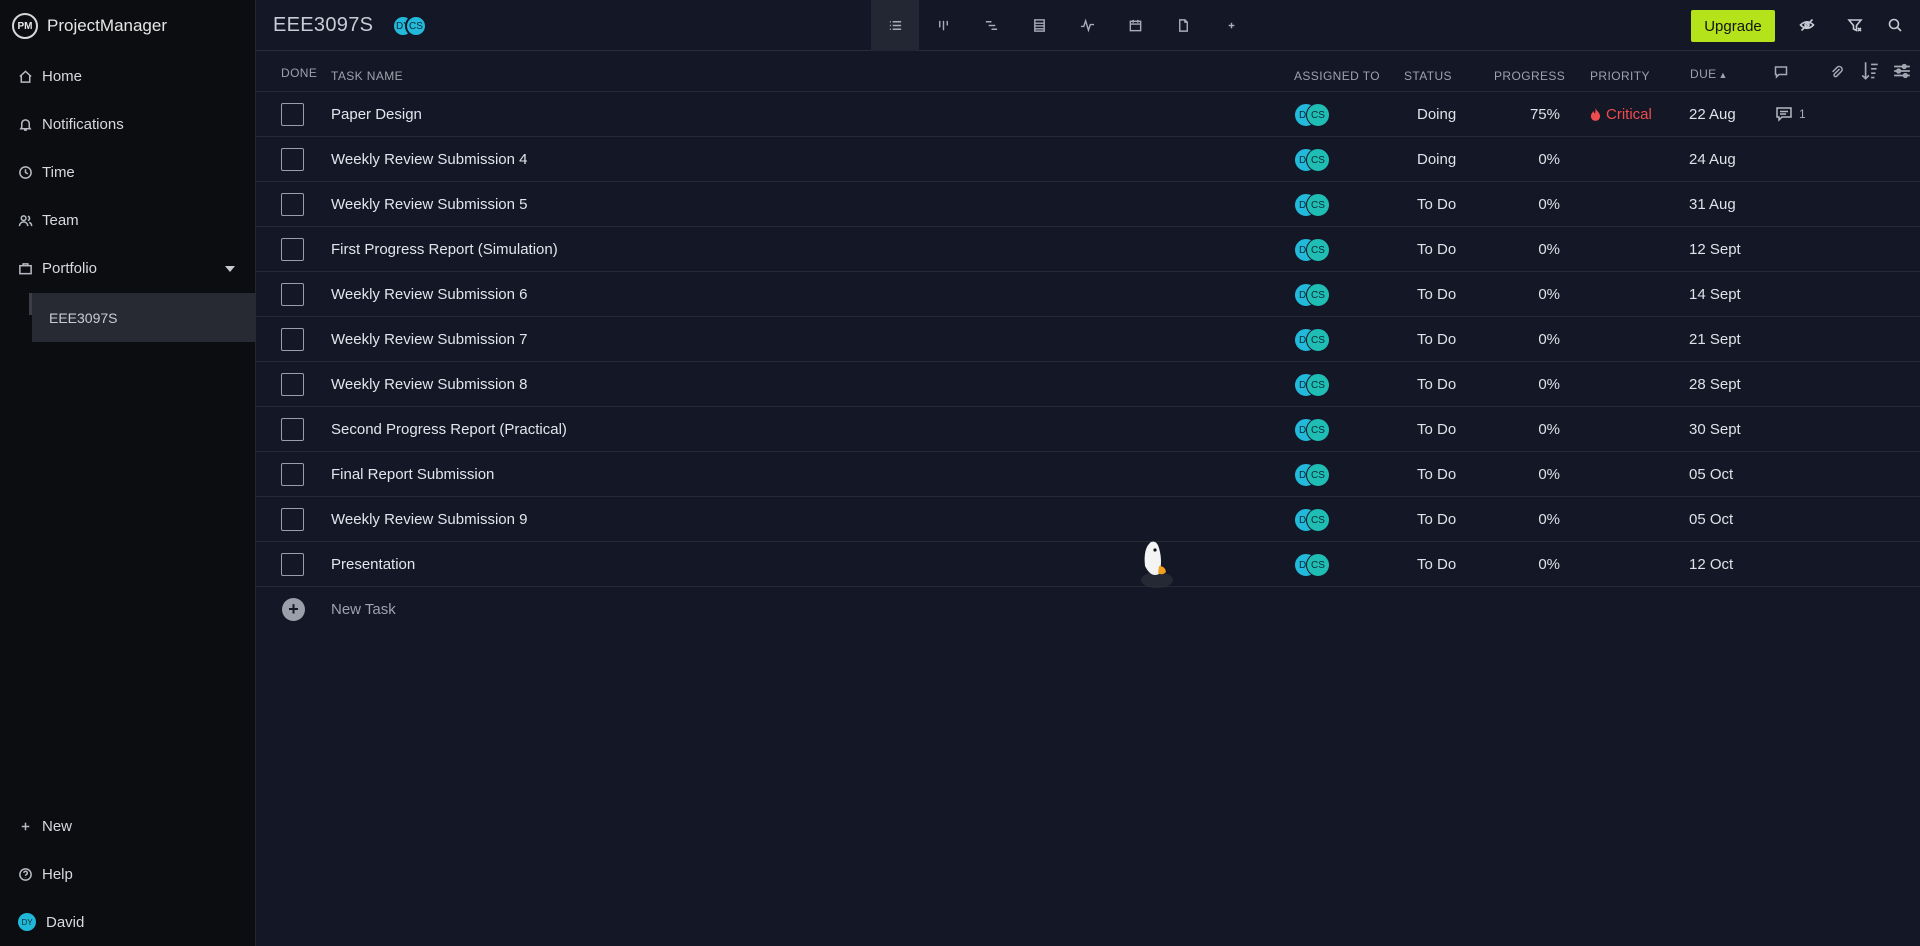  I want to click on task-name: Final Report Submission, so click(412, 474).